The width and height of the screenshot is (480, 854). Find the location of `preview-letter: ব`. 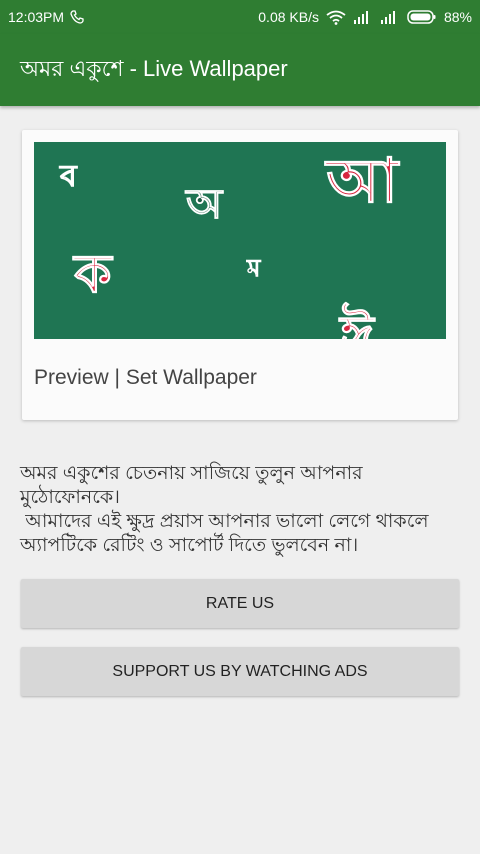

preview-letter: ব is located at coordinates (68, 176).